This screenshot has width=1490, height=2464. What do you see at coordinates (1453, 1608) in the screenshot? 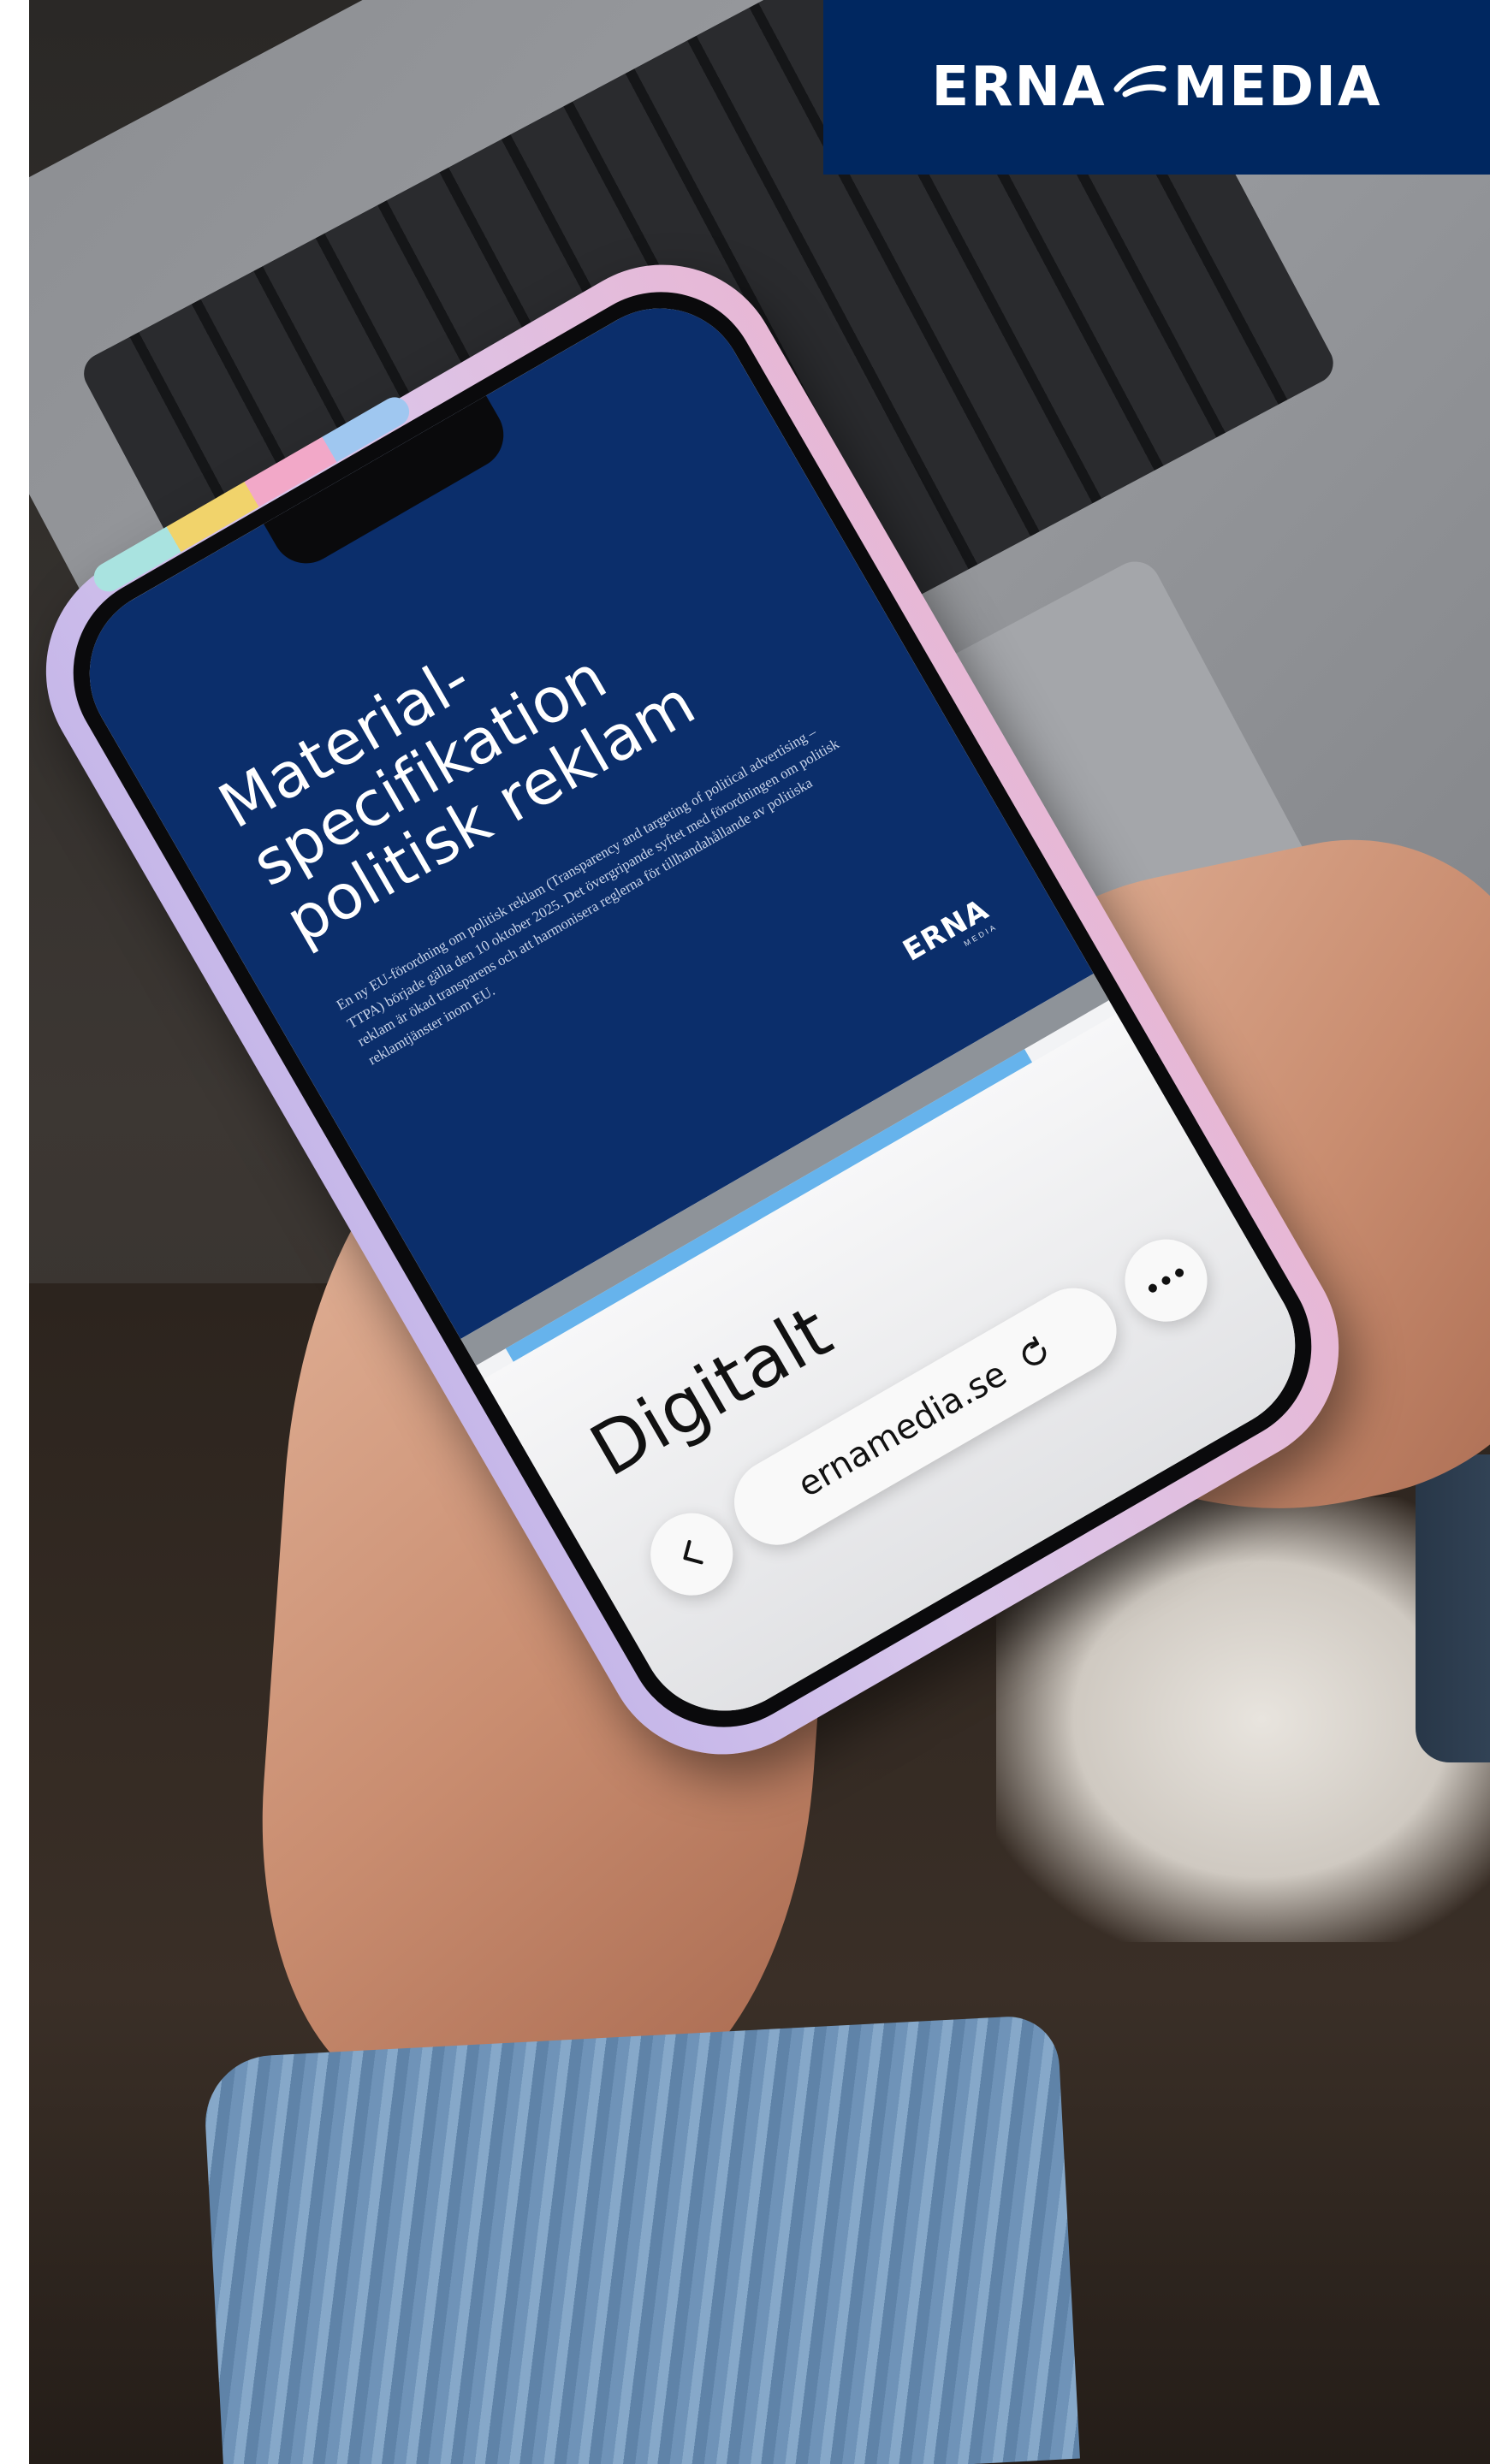
I see `right-sleeve` at bounding box center [1453, 1608].